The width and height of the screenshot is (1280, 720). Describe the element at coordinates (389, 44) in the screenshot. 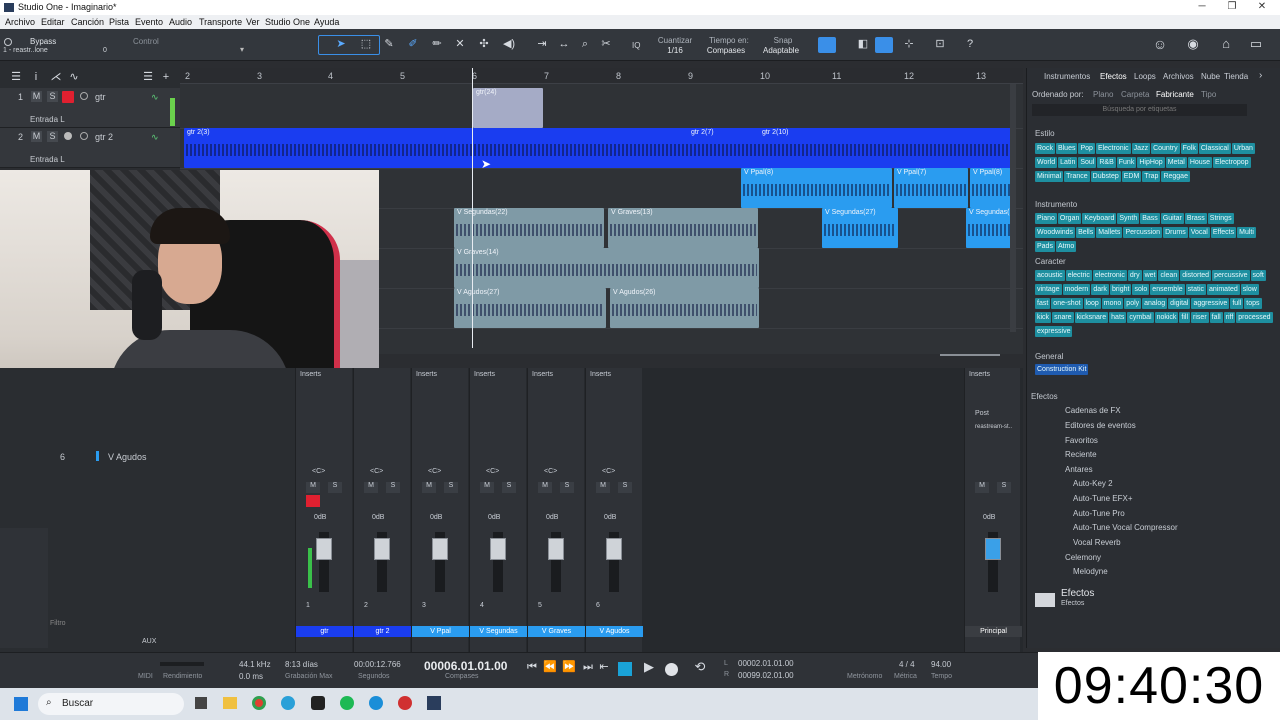

I see `split-tool-icon: ✎` at that location.